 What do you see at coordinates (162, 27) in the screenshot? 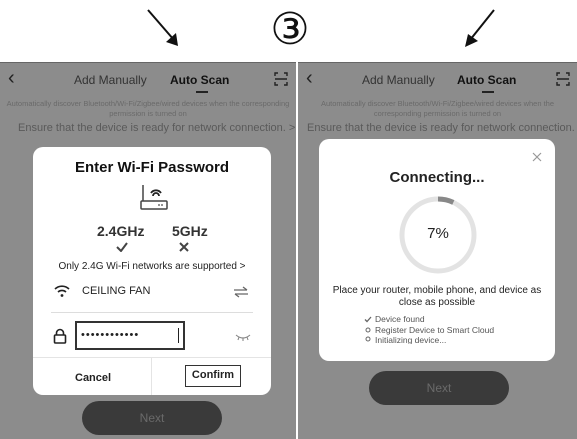
I see `arrow-down-right-icon` at bounding box center [162, 27].